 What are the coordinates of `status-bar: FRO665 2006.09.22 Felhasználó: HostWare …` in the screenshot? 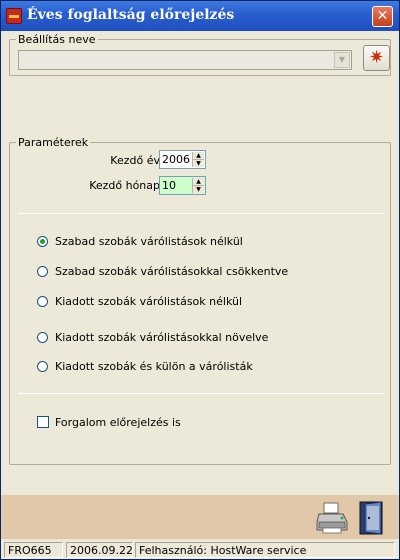 It's located at (200, 549).